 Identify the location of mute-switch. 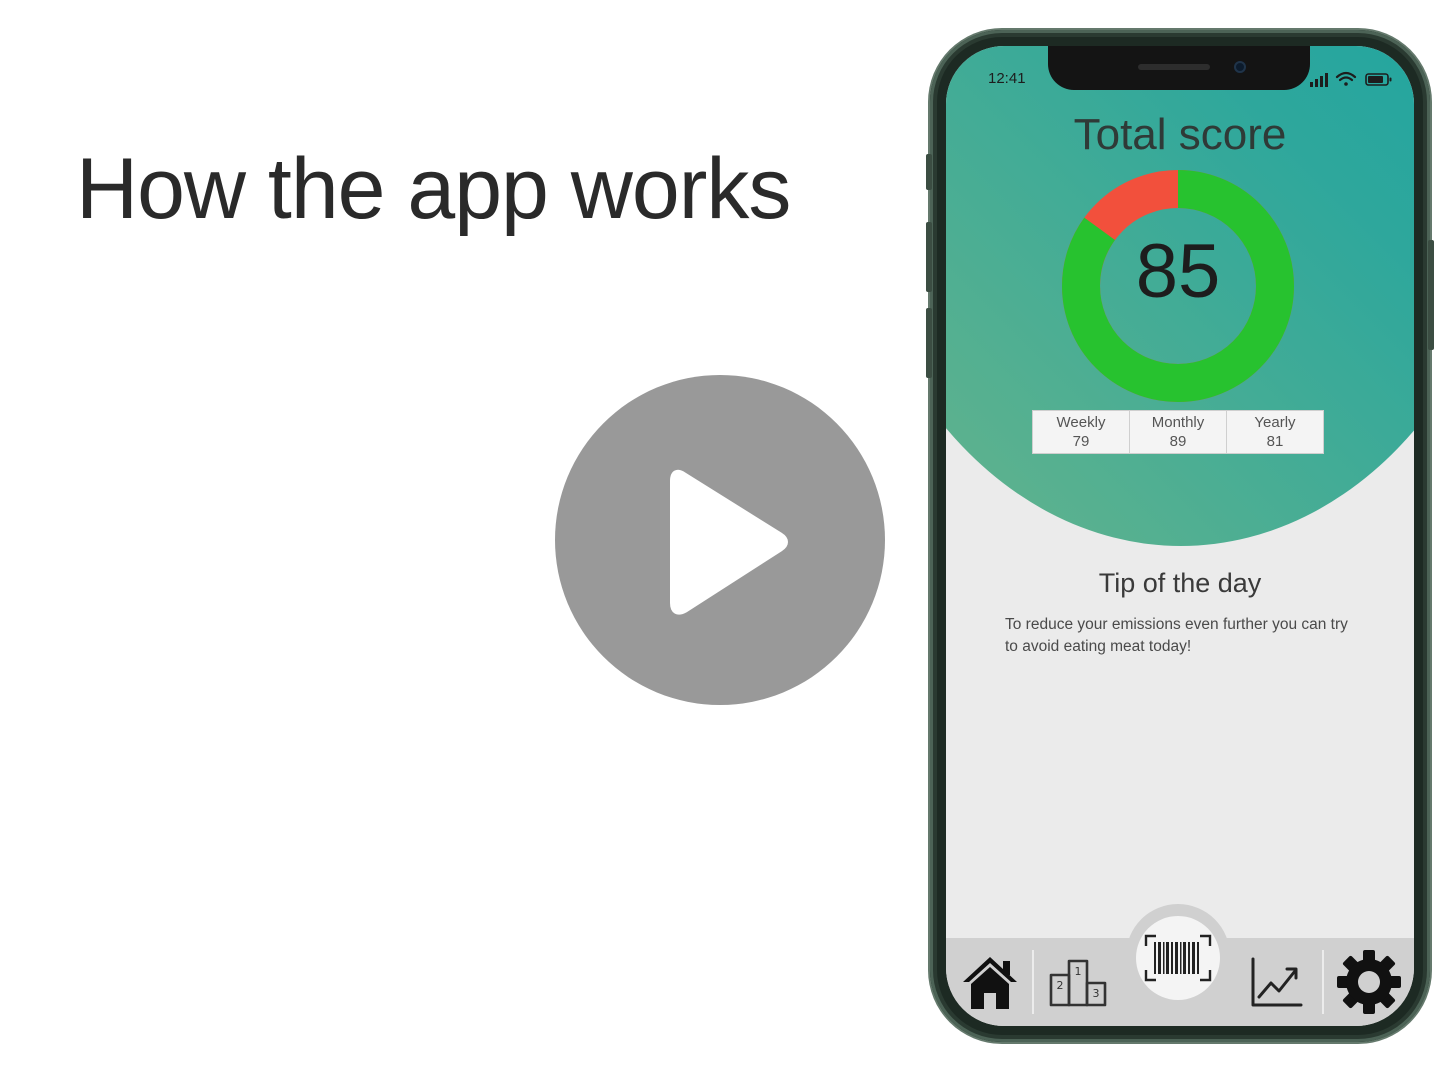
(929, 172).